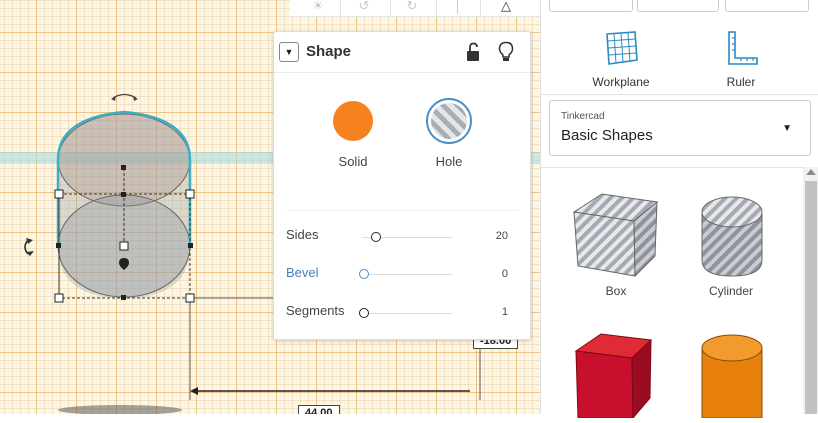  Describe the element at coordinates (302, 234) in the screenshot. I see `sides-label: Sides` at that location.